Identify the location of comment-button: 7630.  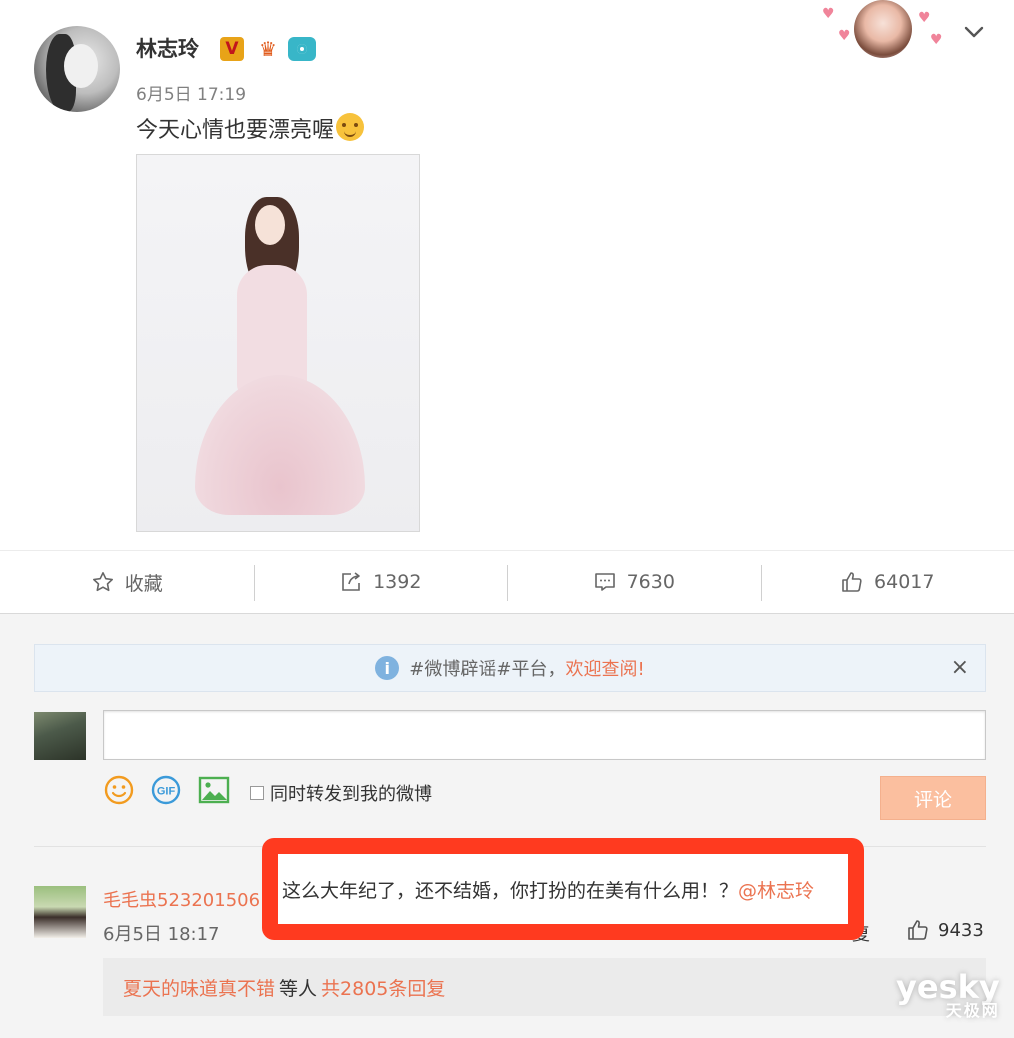
(634, 582).